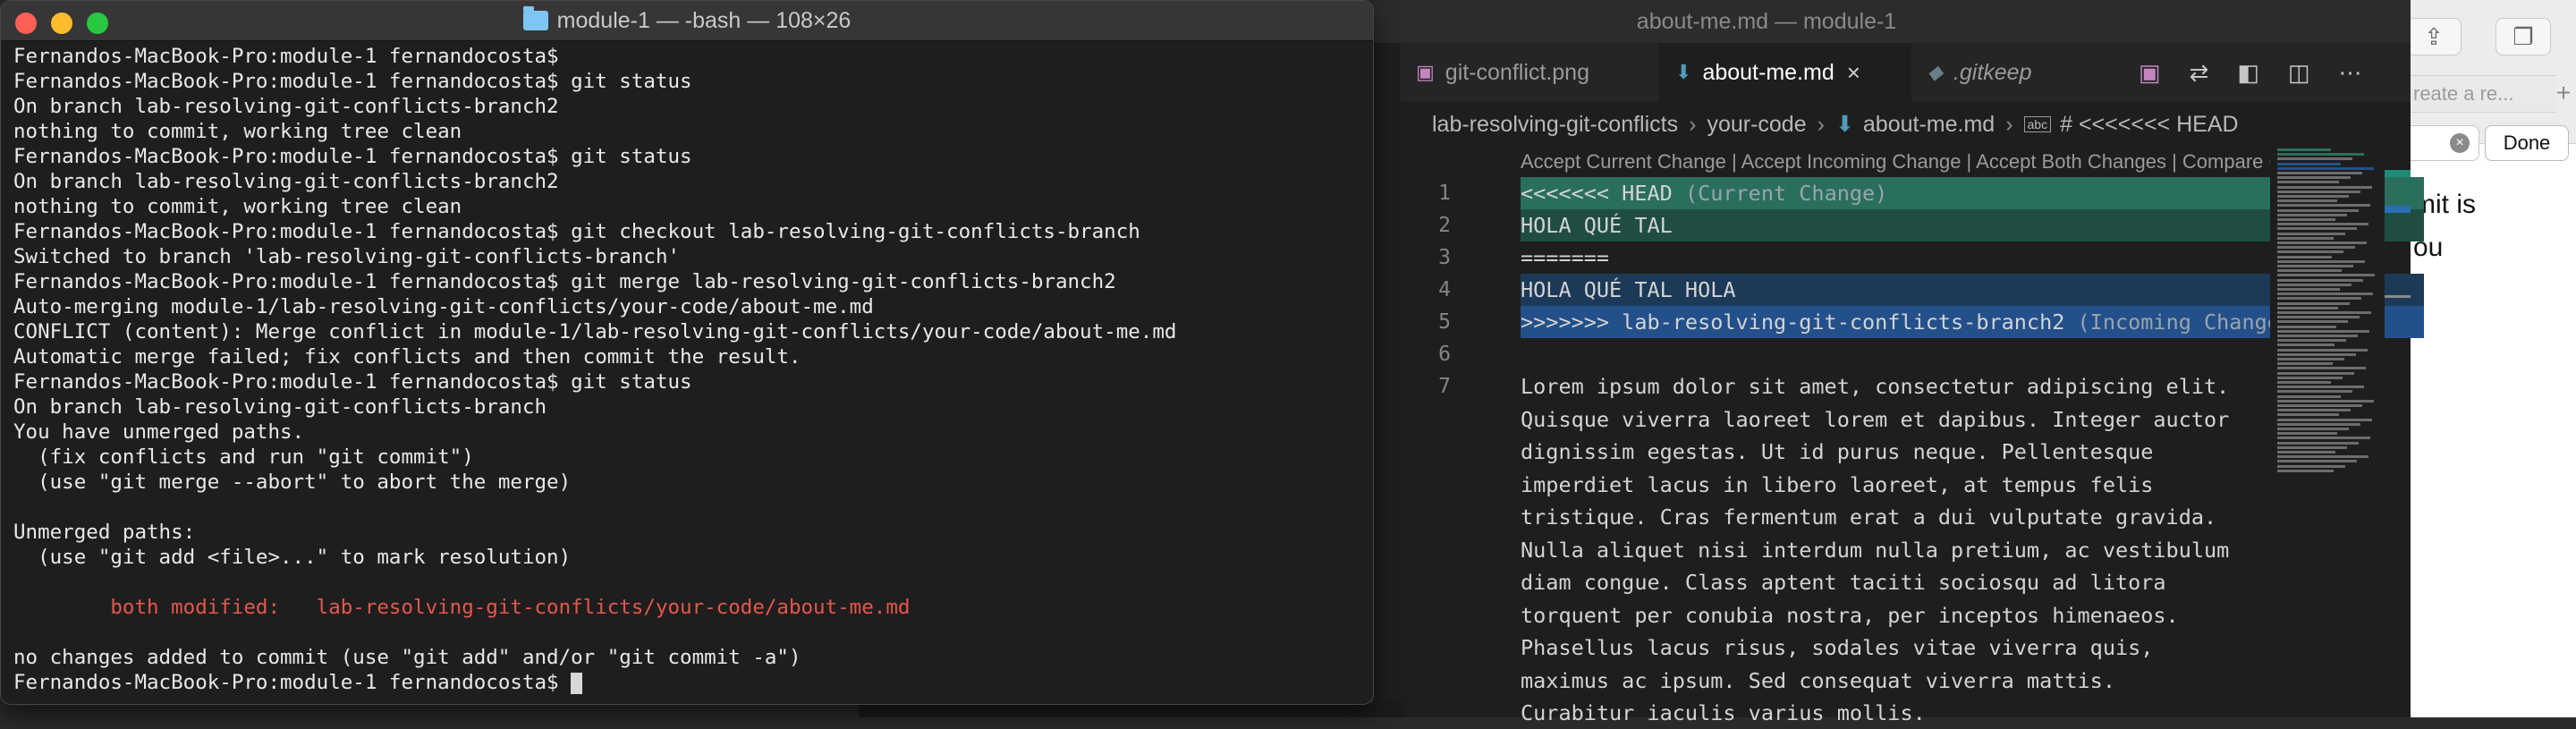  What do you see at coordinates (2350, 73) in the screenshot?
I see `more-actions-icon: ⋯` at bounding box center [2350, 73].